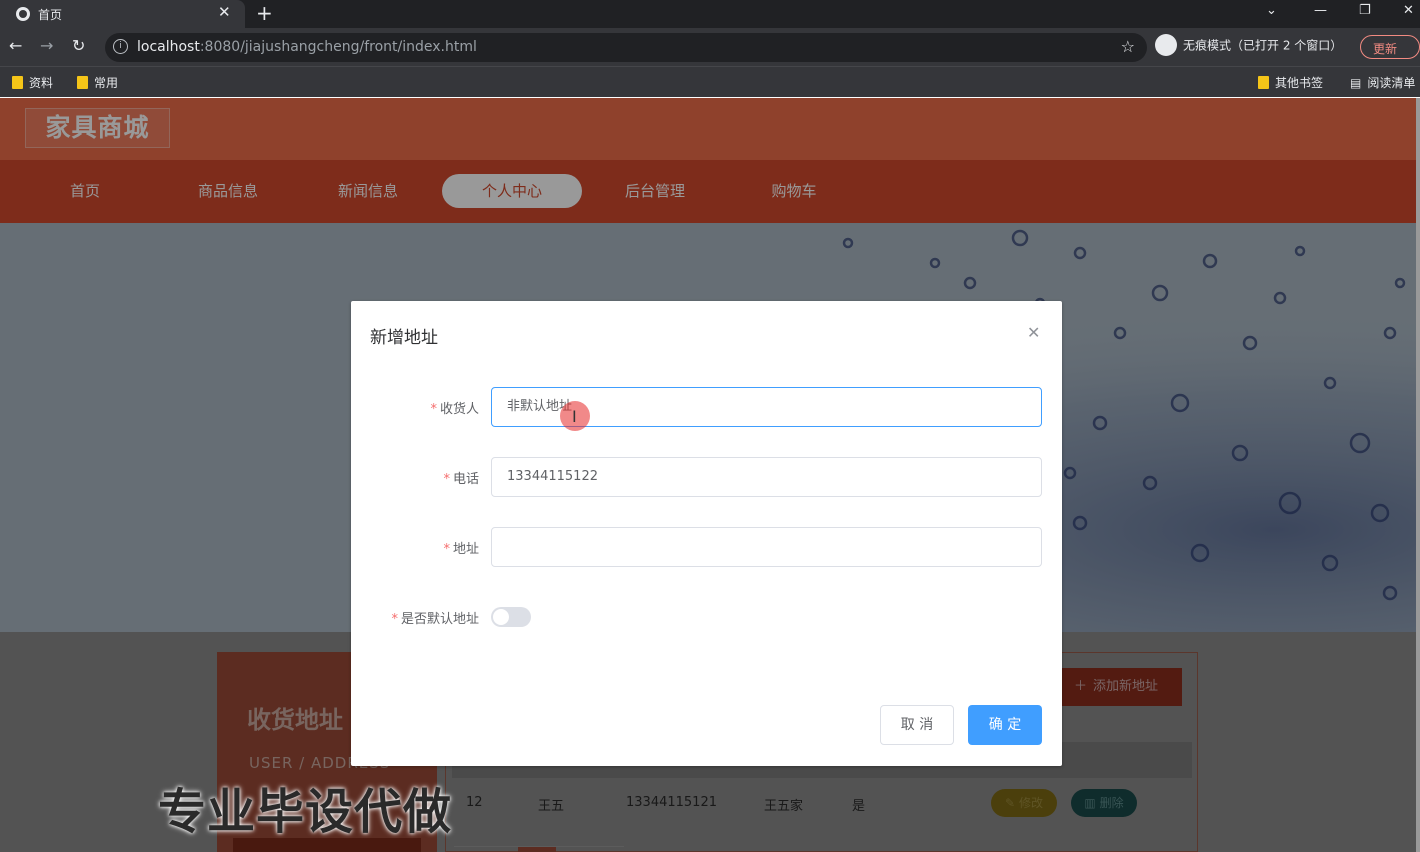  What do you see at coordinates (1382, 82) in the screenshot?
I see `reading-list: ▤ 阅读清单` at bounding box center [1382, 82].